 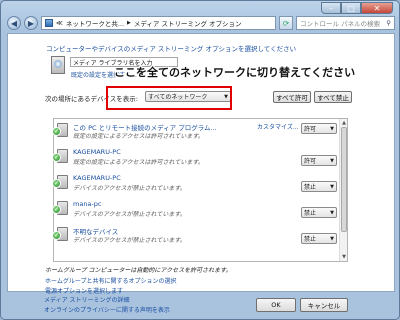 I want to click on device-row: ✓ mana-pc デバイスのアクセスが禁止されています。 禁止 ▼, so click(x=196, y=209).